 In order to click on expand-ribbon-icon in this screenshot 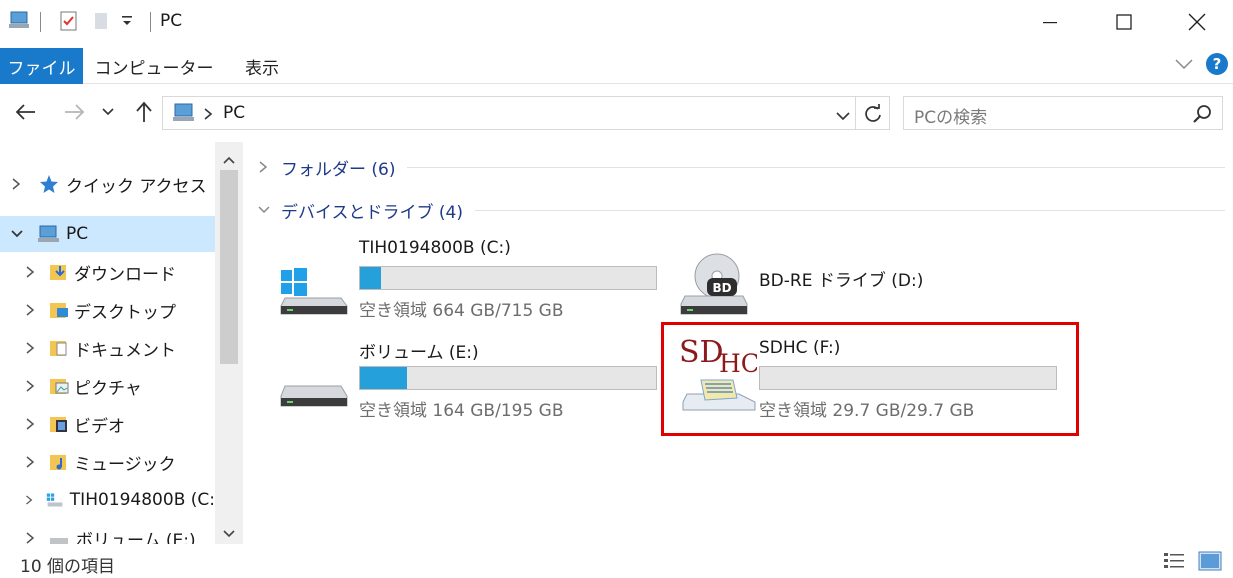, I will do `click(1184, 65)`.